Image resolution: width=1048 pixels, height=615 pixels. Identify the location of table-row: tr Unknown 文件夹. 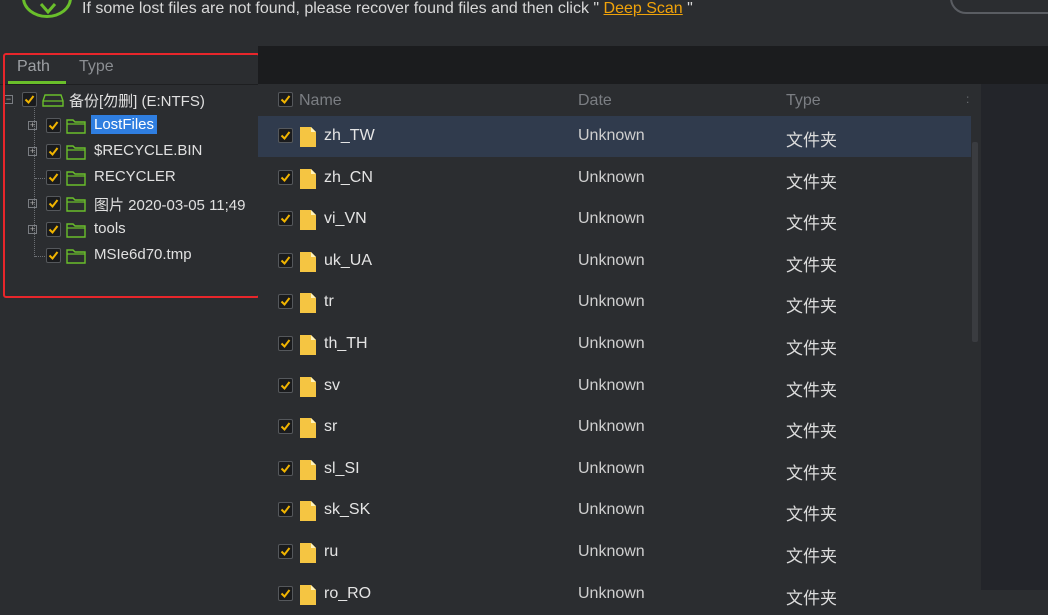
(614, 302).